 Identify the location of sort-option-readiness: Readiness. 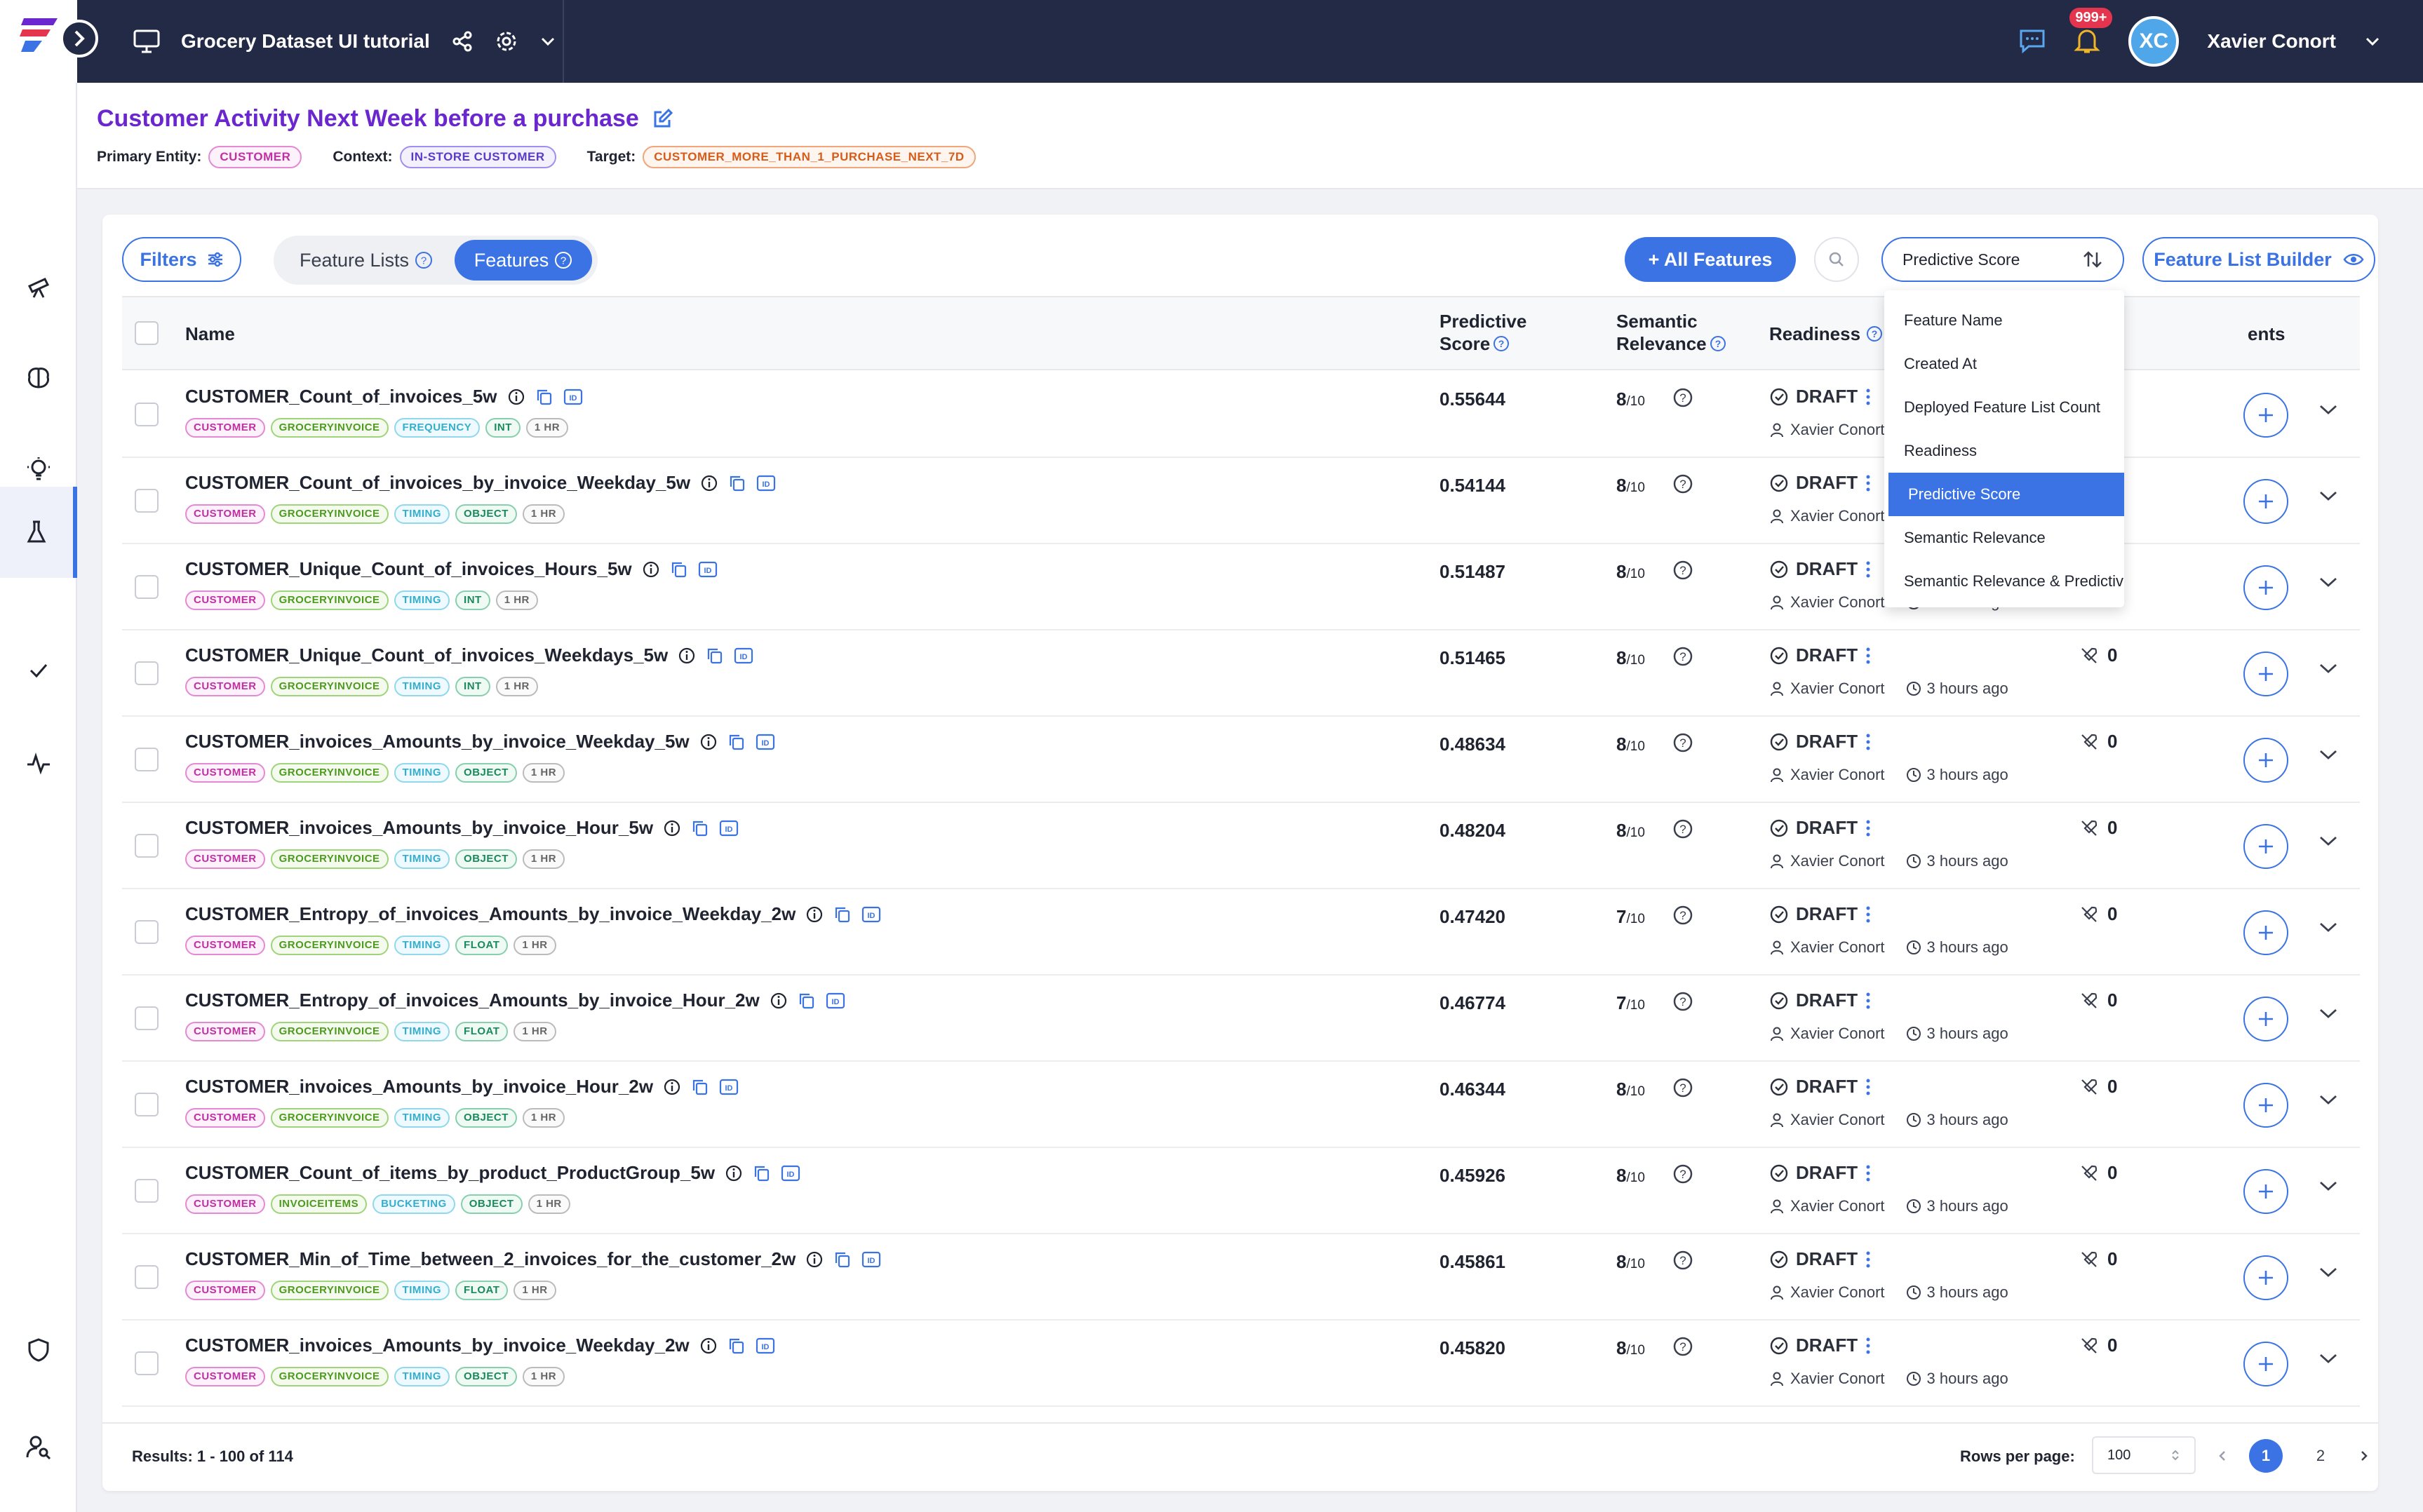
(2004, 451).